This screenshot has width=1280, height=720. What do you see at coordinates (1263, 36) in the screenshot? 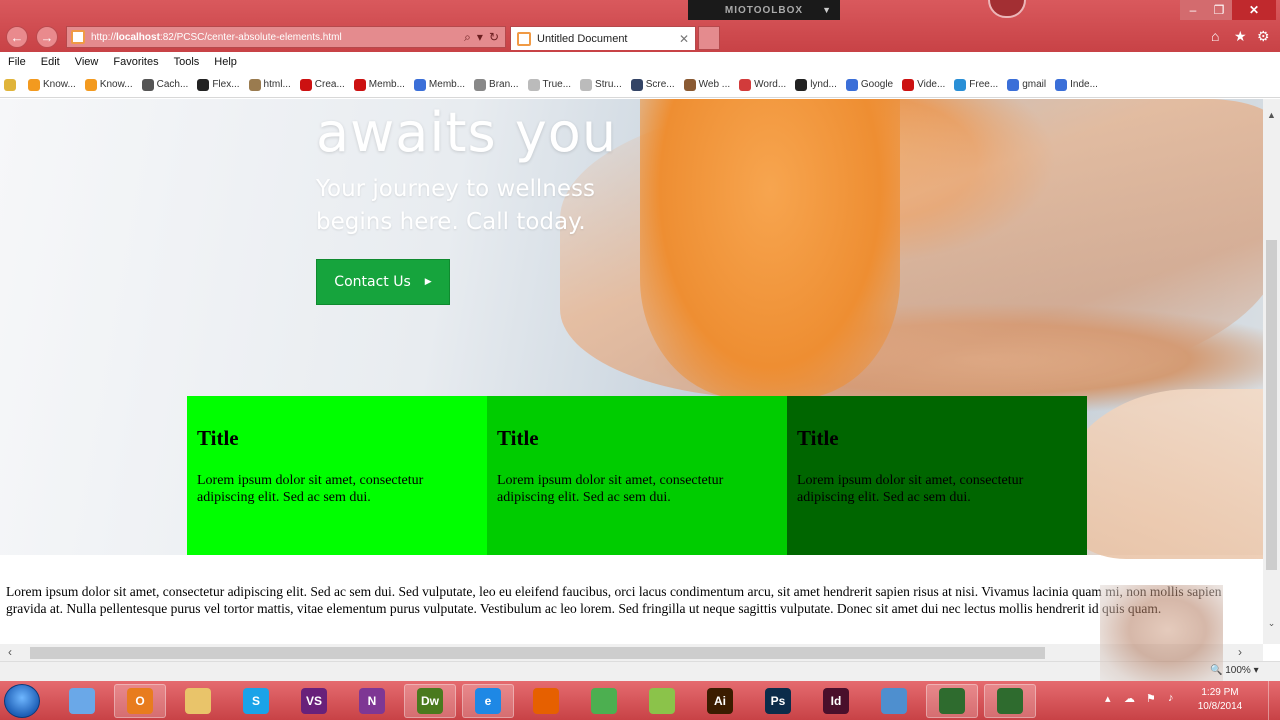
I see `gear-icon: ⚙` at bounding box center [1263, 36].